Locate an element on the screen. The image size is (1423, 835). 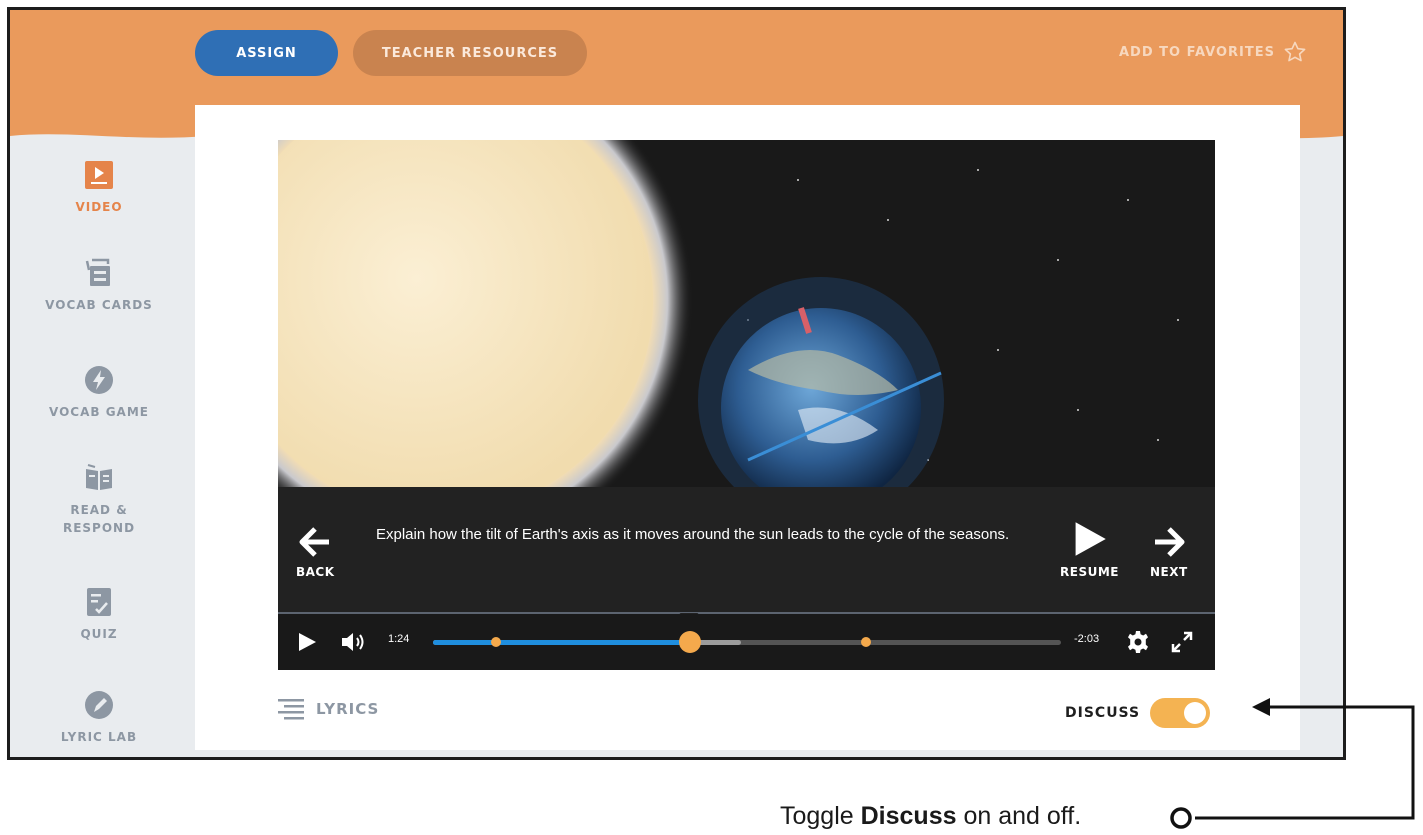
arrow-right-icon is located at coordinates (1169, 542).